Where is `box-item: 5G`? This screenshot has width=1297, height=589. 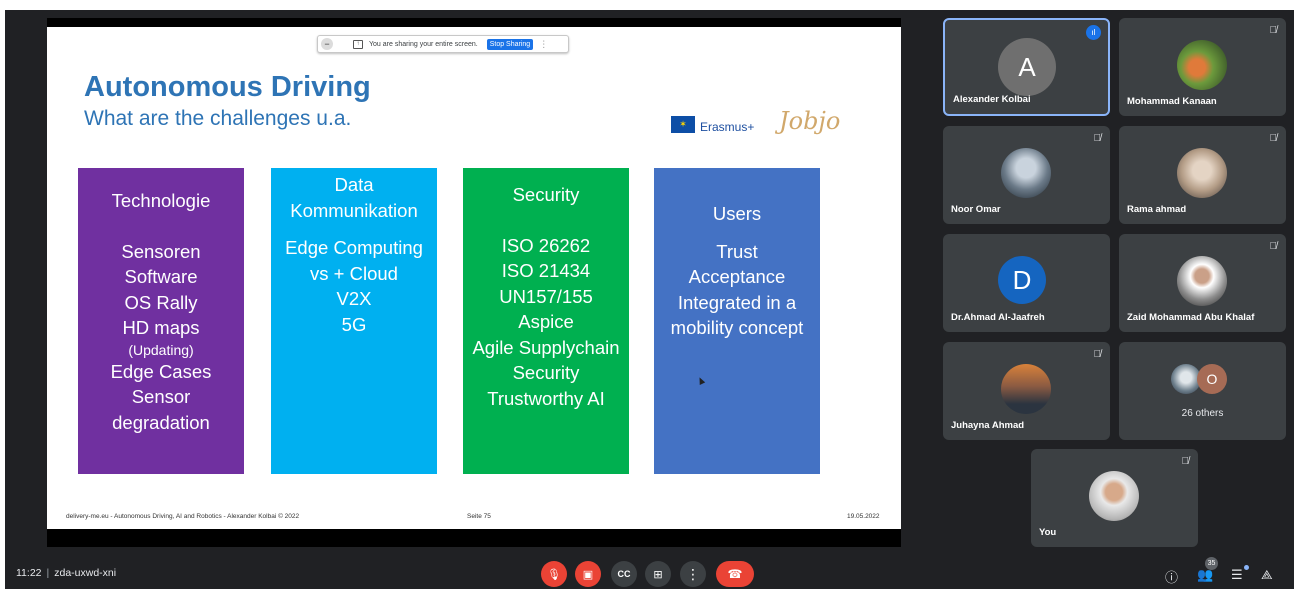 box-item: 5G is located at coordinates (354, 324).